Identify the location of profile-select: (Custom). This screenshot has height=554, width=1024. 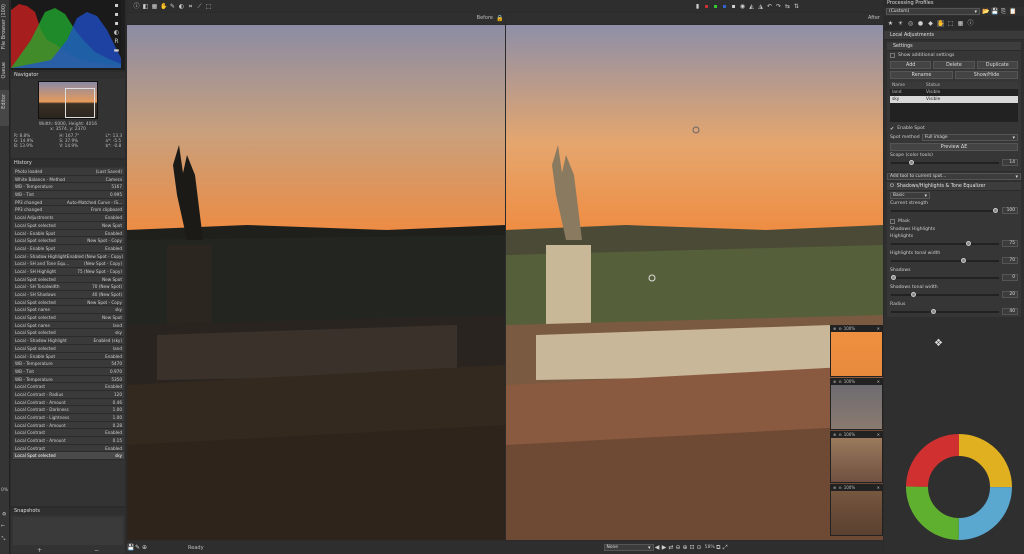
(933, 11).